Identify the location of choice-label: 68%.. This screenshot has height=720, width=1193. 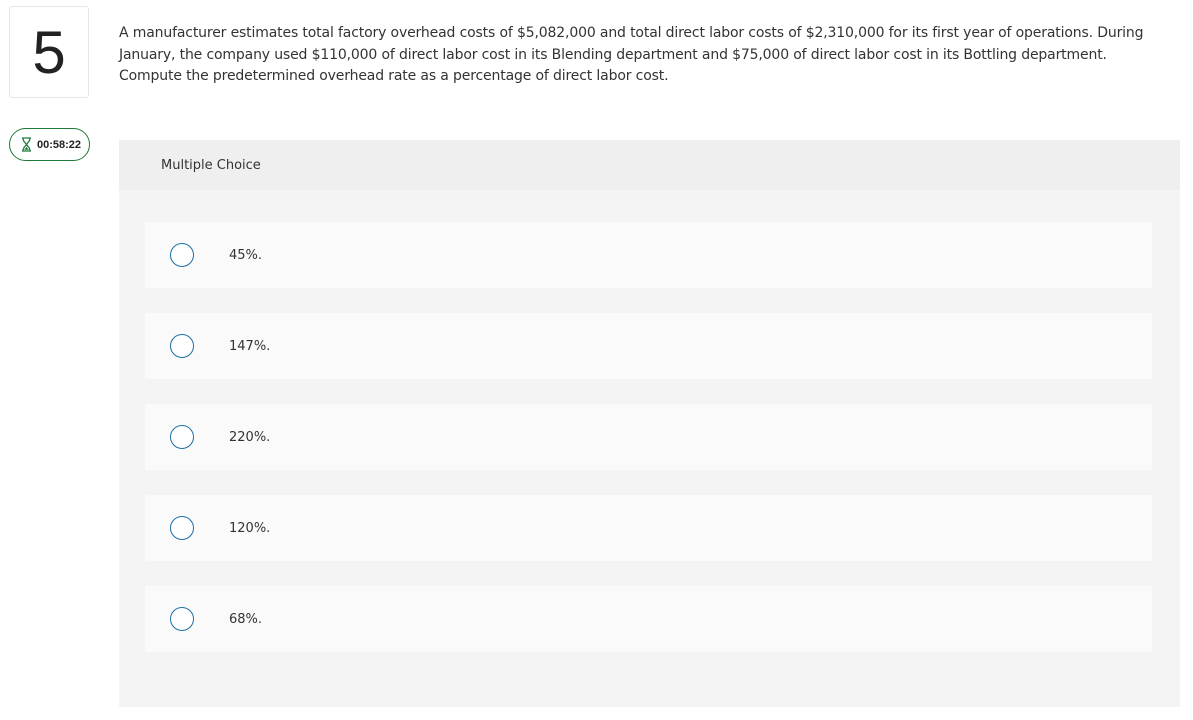
(246, 619).